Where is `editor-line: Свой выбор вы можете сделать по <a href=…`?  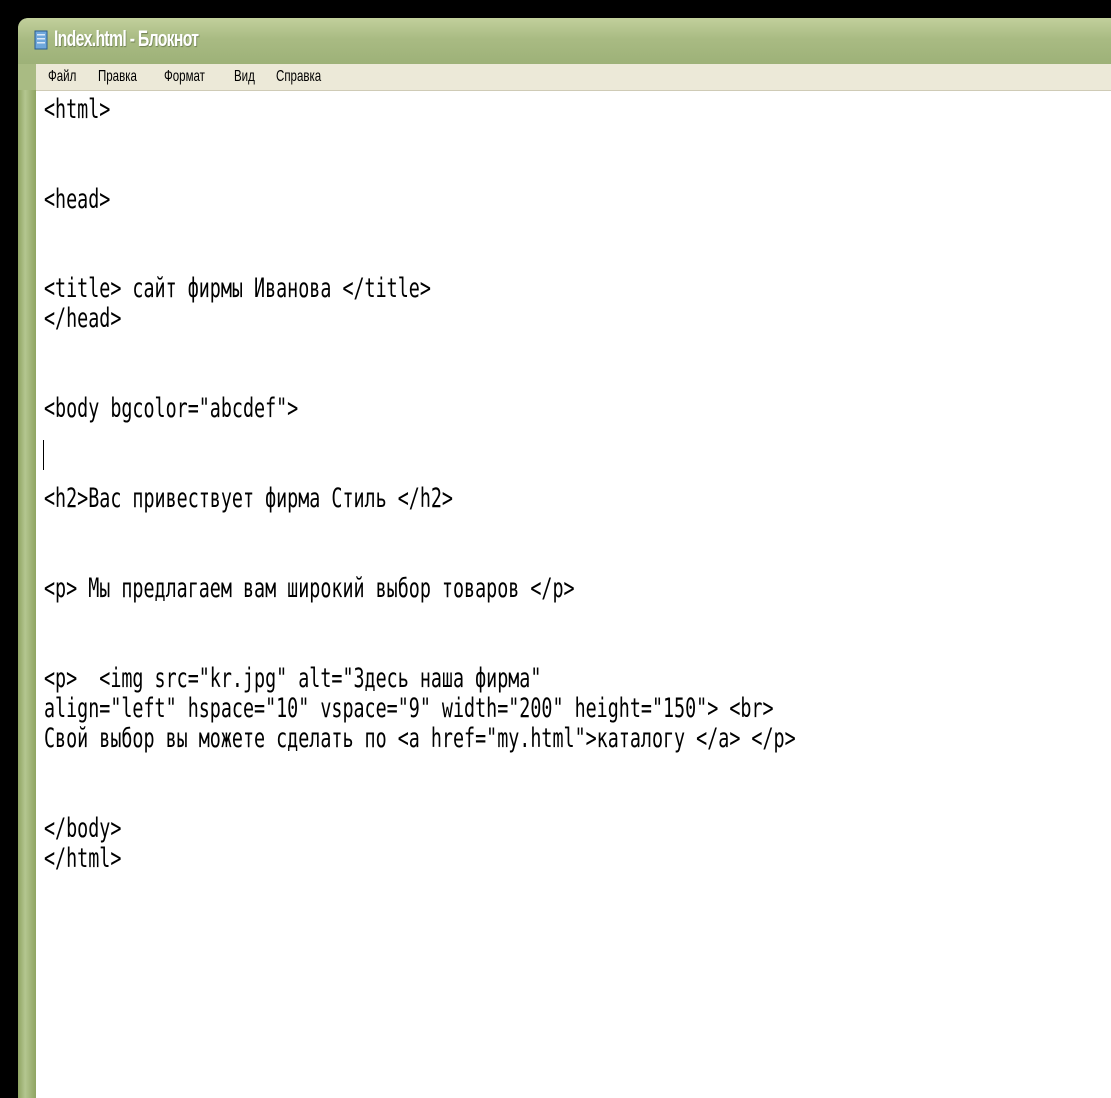 editor-line: Свой выбор вы можете сделать по <a href=… is located at coordinates (420, 738).